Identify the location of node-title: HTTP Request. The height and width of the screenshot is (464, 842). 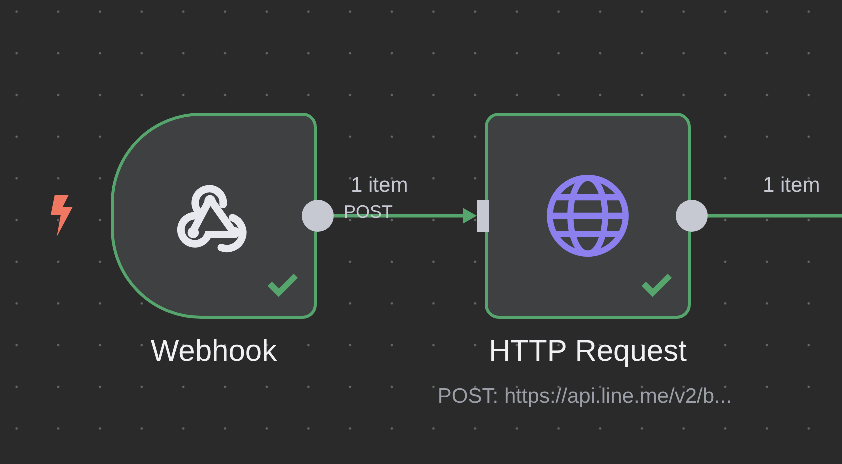
(588, 352).